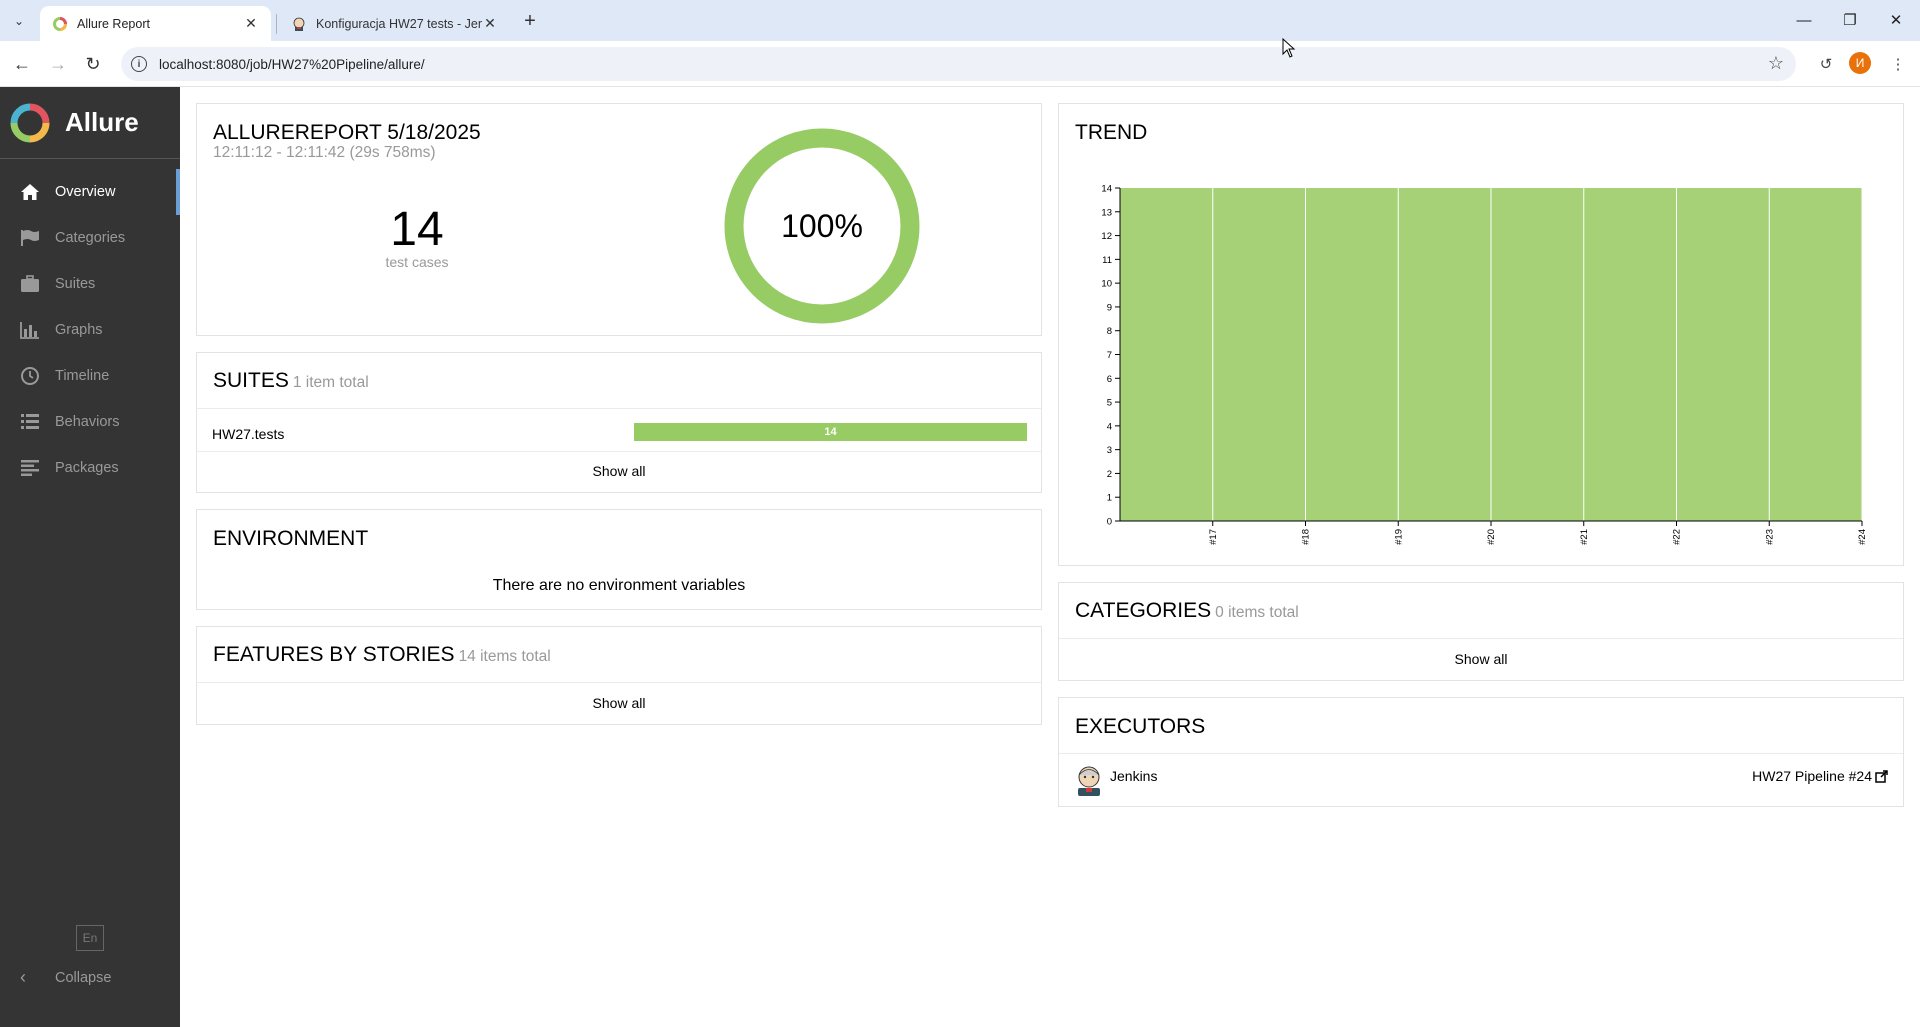 This screenshot has width=1920, height=1027. I want to click on suites-title-row: SUITES 1 item total, so click(291, 381).